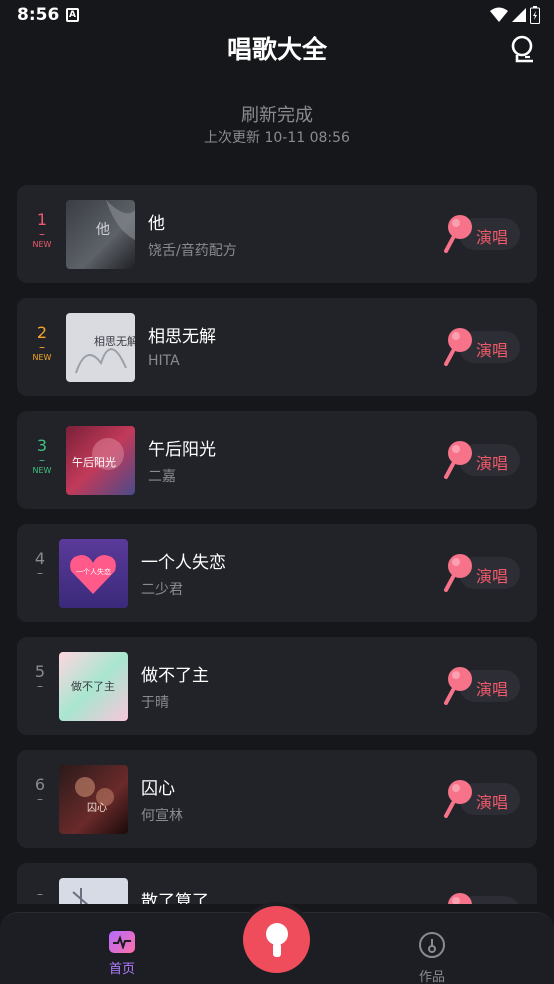 The height and width of the screenshot is (984, 554). I want to click on song-title: 一个人失恋, so click(183, 563).